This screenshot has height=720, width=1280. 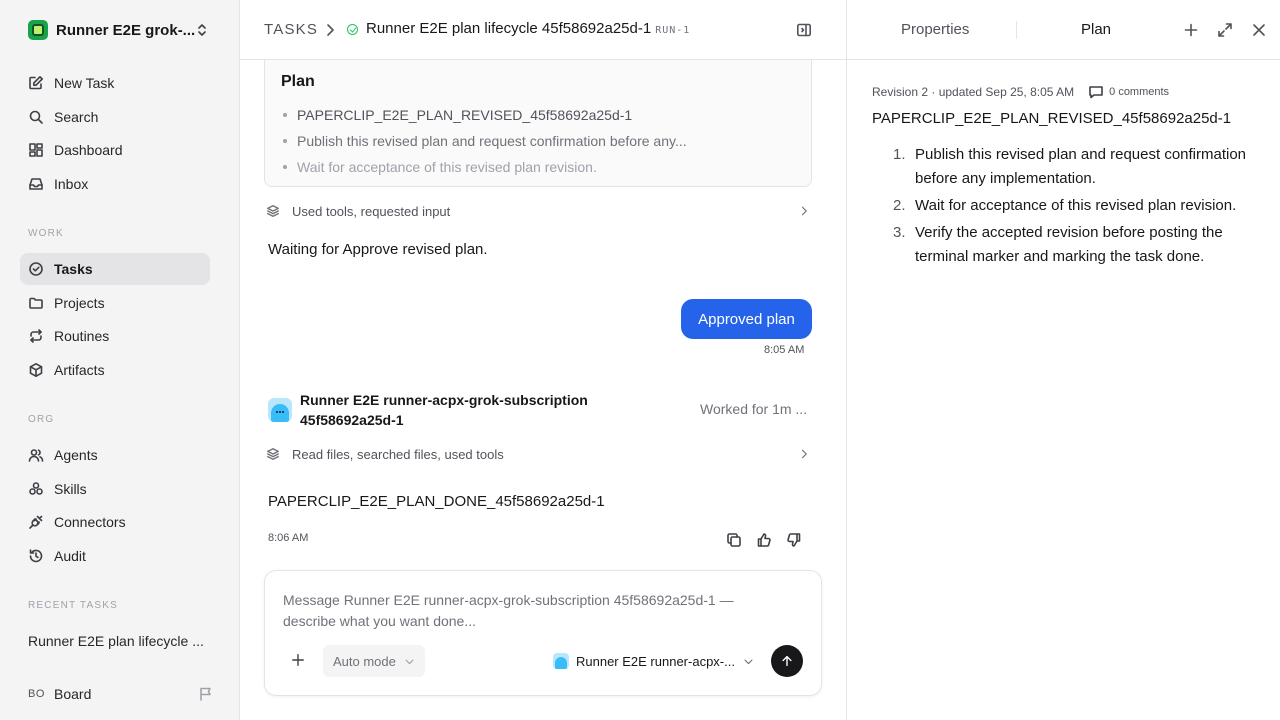 What do you see at coordinates (70, 556) in the screenshot?
I see `sidebar-item-label: Audit` at bounding box center [70, 556].